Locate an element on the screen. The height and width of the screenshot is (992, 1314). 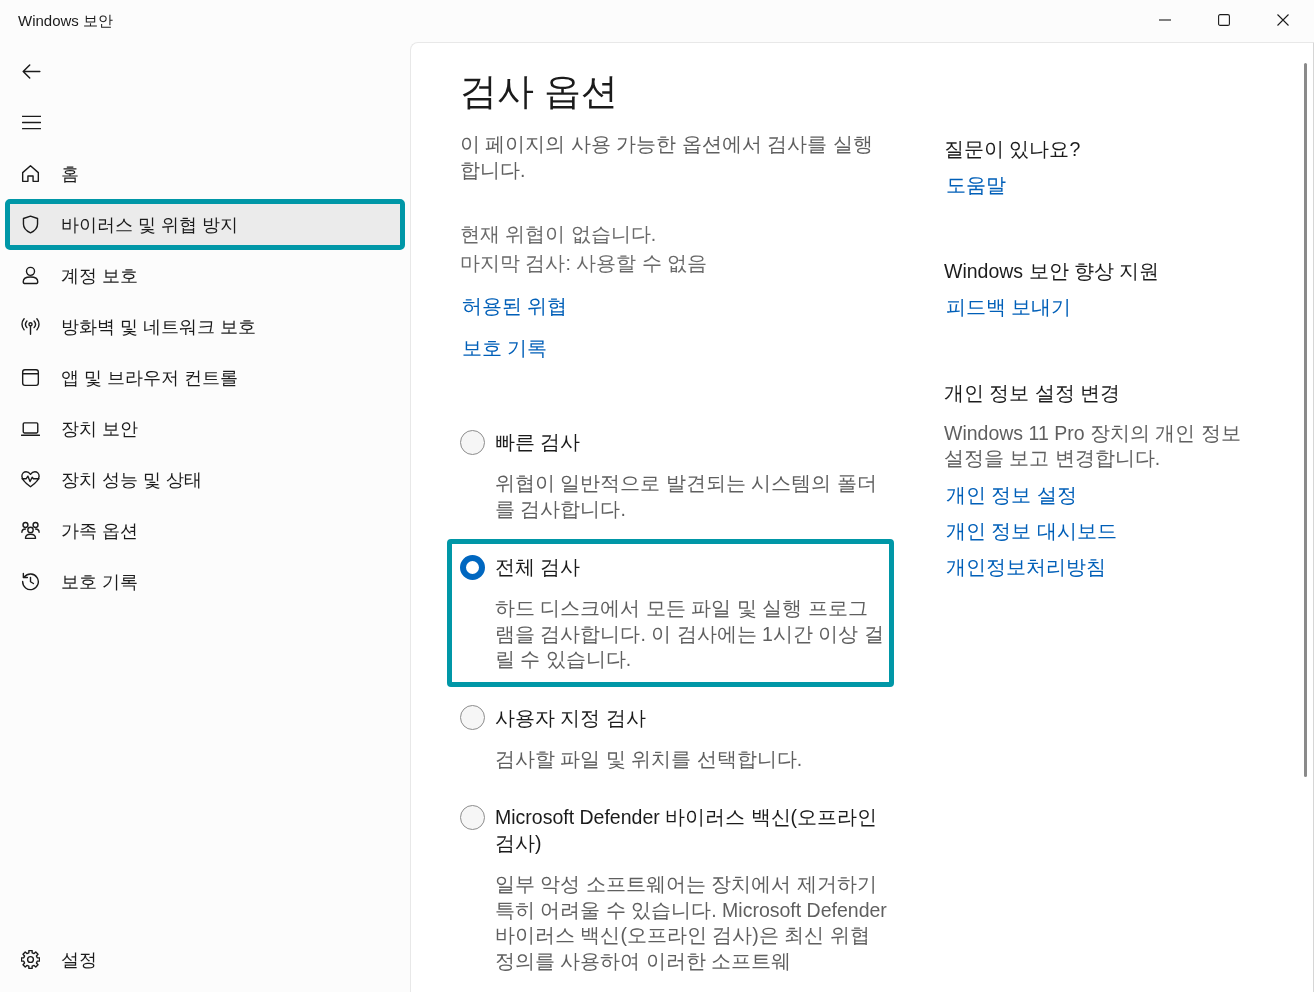
settings-item: 설정 is located at coordinates (205, 959).